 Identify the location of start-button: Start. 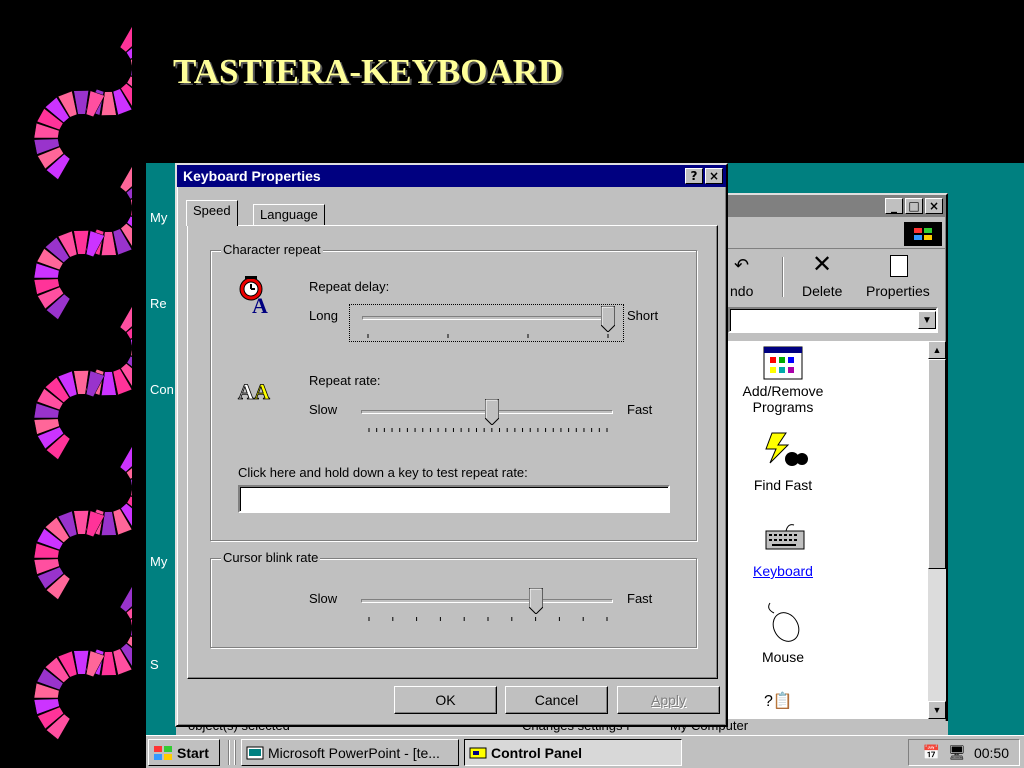
(184, 752).